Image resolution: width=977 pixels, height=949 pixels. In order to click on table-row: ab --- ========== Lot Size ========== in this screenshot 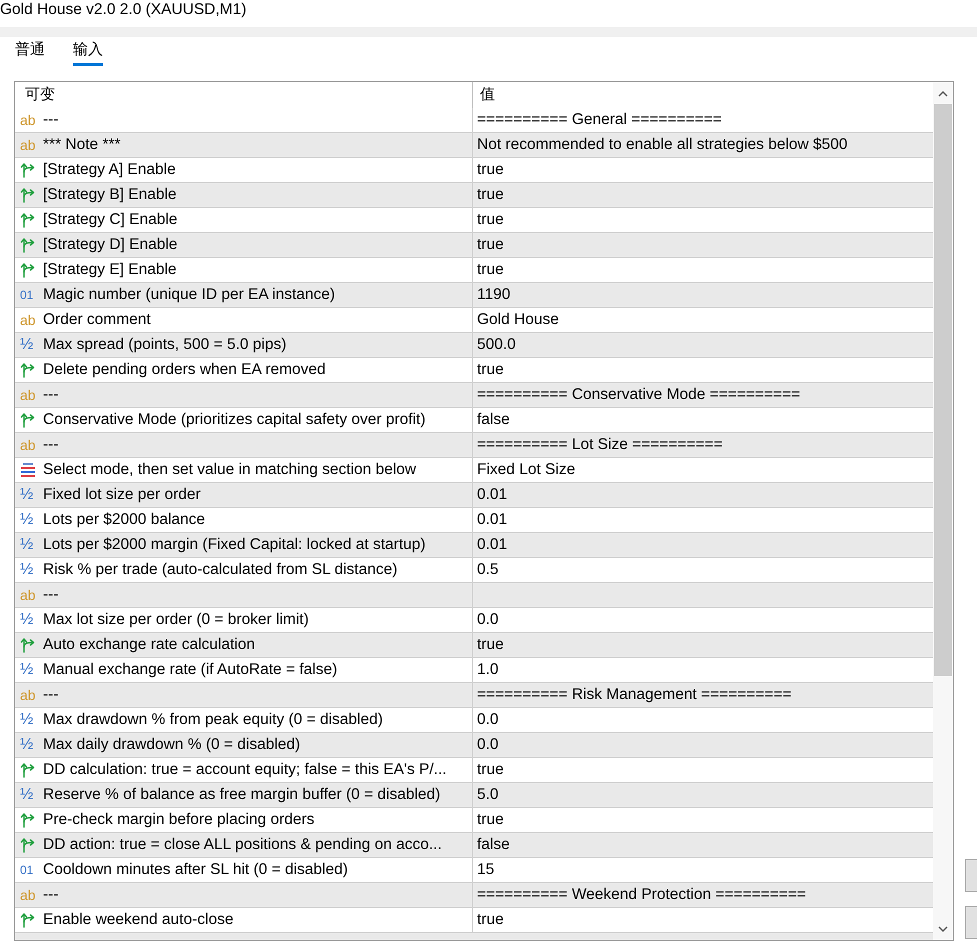, I will do `click(474, 445)`.